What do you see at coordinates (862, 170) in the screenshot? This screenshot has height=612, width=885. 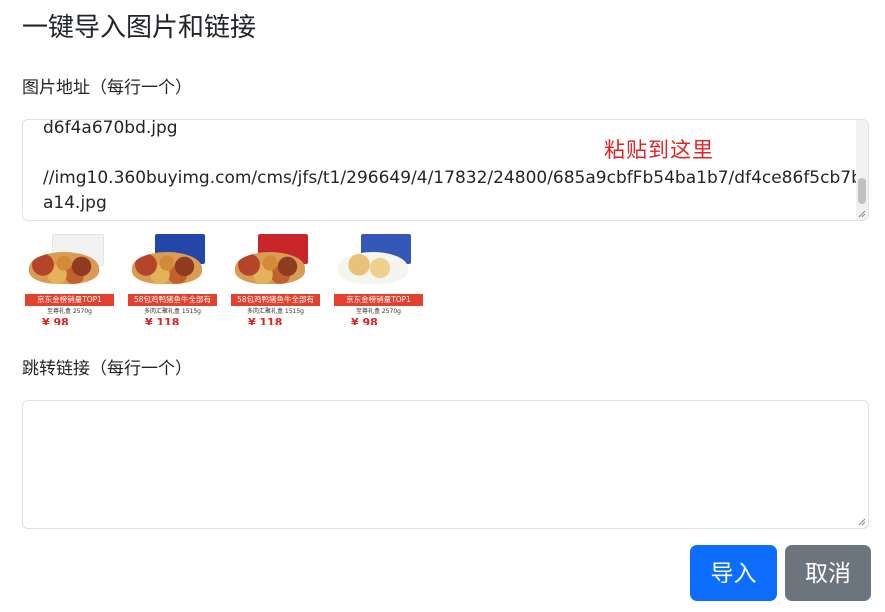 I see `textarea-scrollbar` at bounding box center [862, 170].